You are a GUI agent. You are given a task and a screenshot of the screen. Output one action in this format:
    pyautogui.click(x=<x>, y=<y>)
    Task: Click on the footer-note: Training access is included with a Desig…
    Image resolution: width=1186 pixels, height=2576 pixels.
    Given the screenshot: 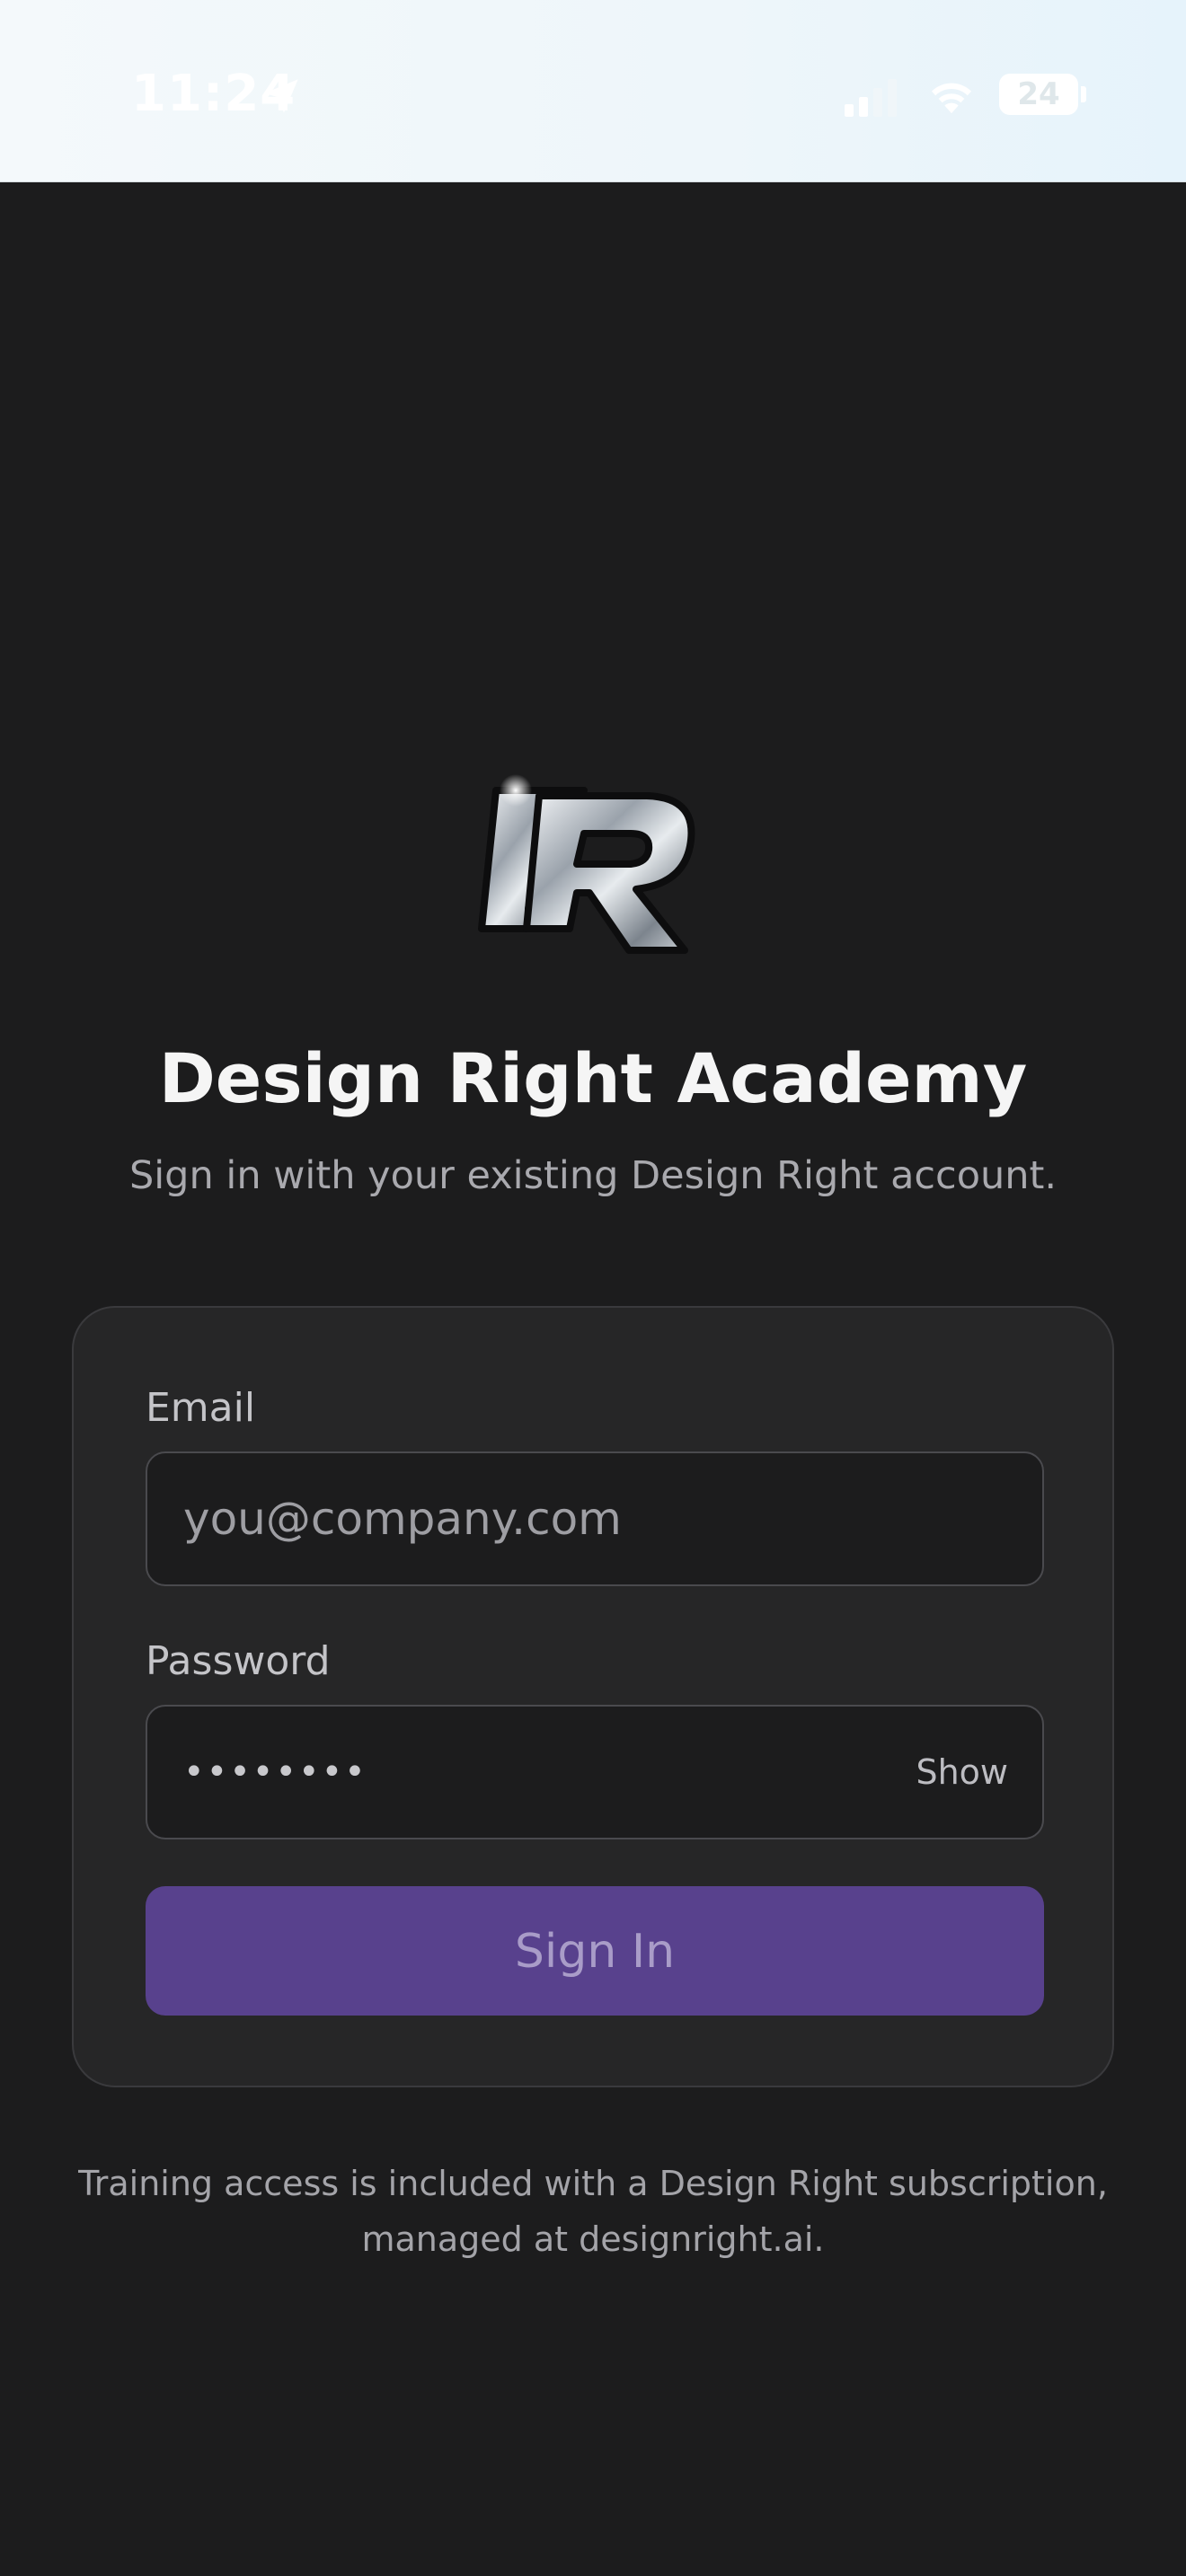 What is the action you would take?
    pyautogui.click(x=593, y=2211)
    